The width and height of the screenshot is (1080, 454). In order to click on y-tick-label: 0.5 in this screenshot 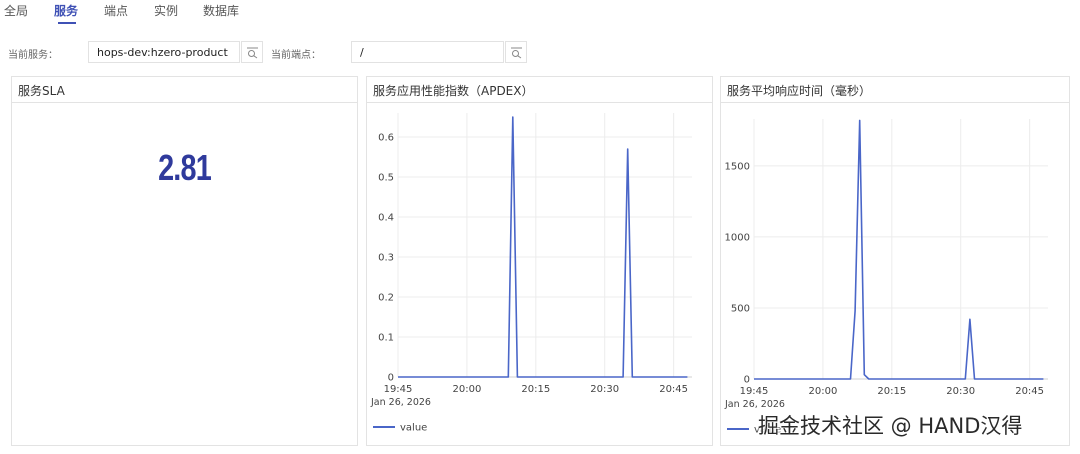, I will do `click(386, 178)`.